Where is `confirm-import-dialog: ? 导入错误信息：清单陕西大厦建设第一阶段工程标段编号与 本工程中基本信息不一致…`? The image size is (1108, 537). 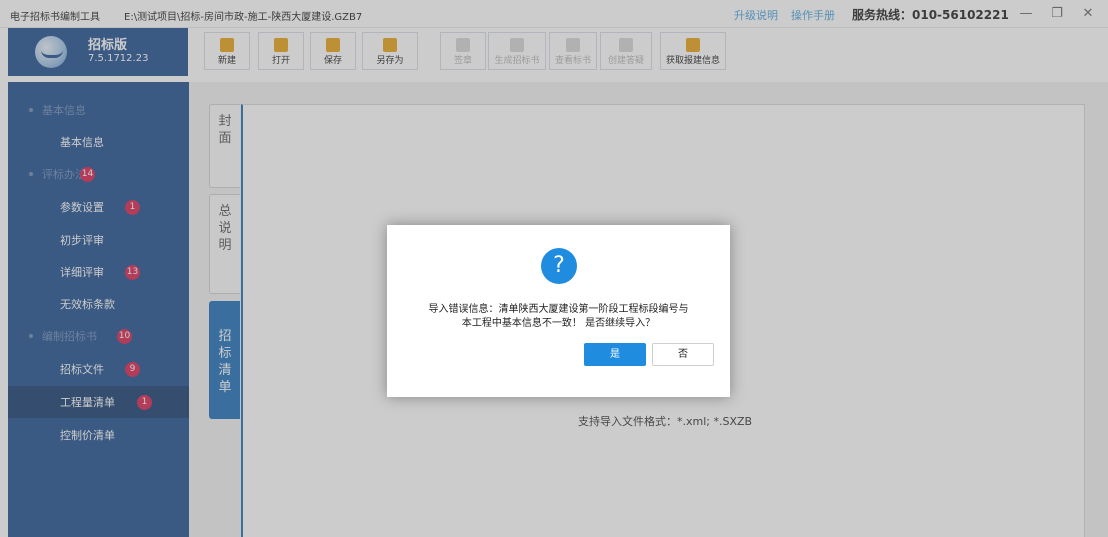 confirm-import-dialog: ? 导入错误信息：清单陕西大厦建设第一阶段工程标段编号与 本工程中基本信息不一致… is located at coordinates (558, 311).